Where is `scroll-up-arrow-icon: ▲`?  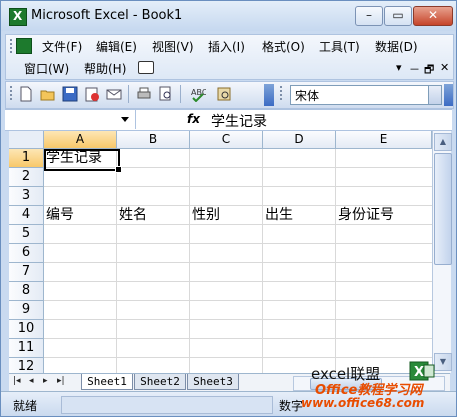
scroll-up-arrow-icon: ▲ is located at coordinates (443, 142).